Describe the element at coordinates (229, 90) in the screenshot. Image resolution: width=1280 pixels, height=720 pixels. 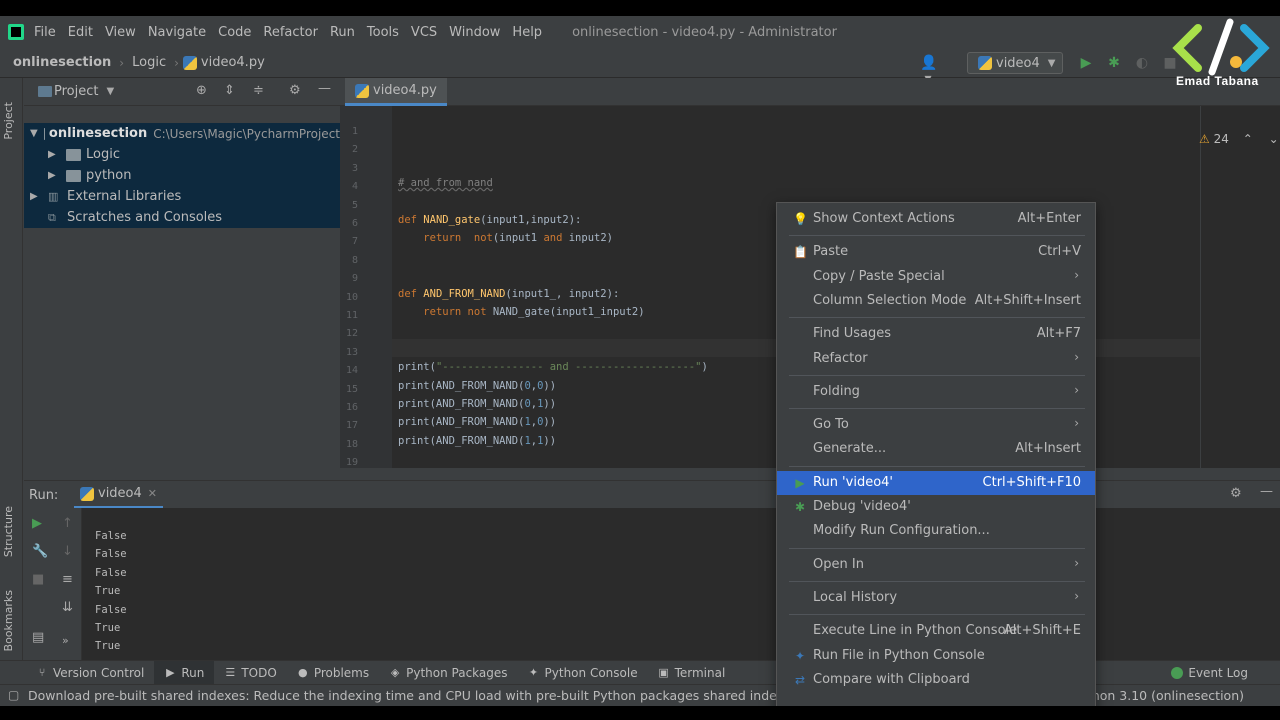
I see `expand-all-icon: ⇕` at that location.